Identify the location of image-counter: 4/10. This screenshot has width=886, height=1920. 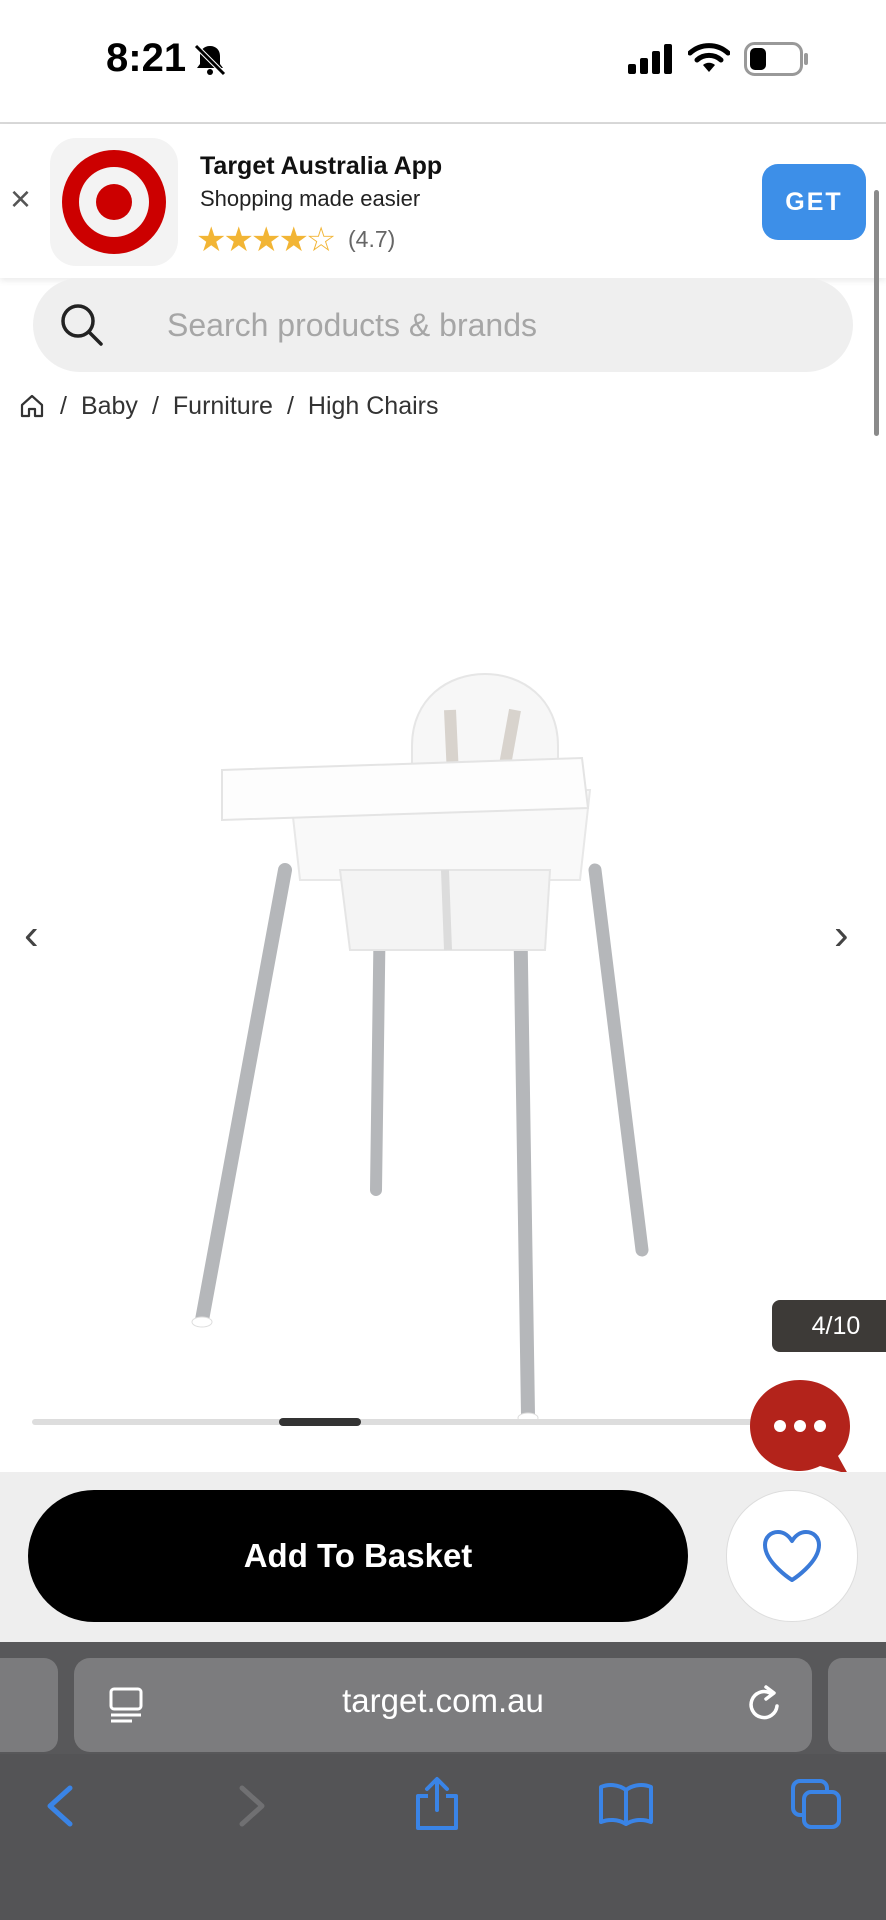
(829, 1326).